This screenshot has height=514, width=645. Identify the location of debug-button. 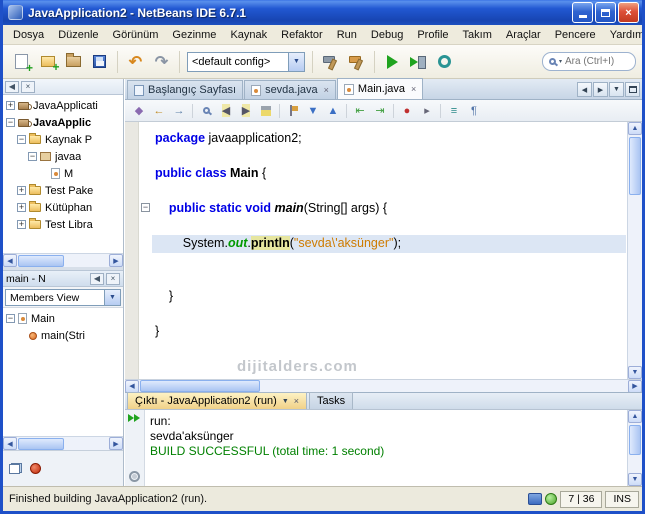
(418, 61).